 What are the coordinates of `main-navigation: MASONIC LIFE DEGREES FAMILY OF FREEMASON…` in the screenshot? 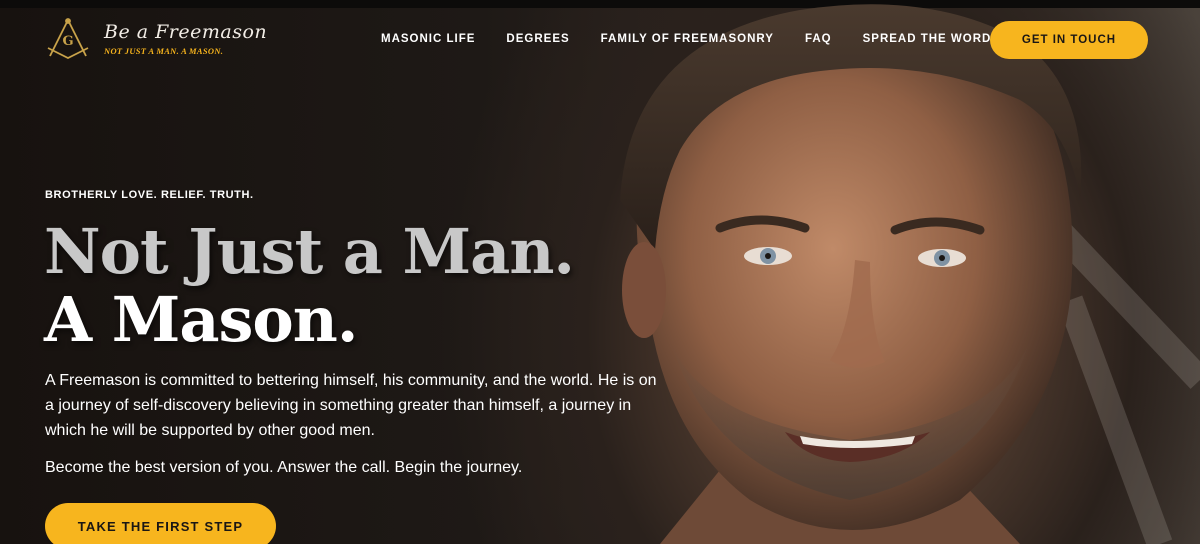 It's located at (701, 39).